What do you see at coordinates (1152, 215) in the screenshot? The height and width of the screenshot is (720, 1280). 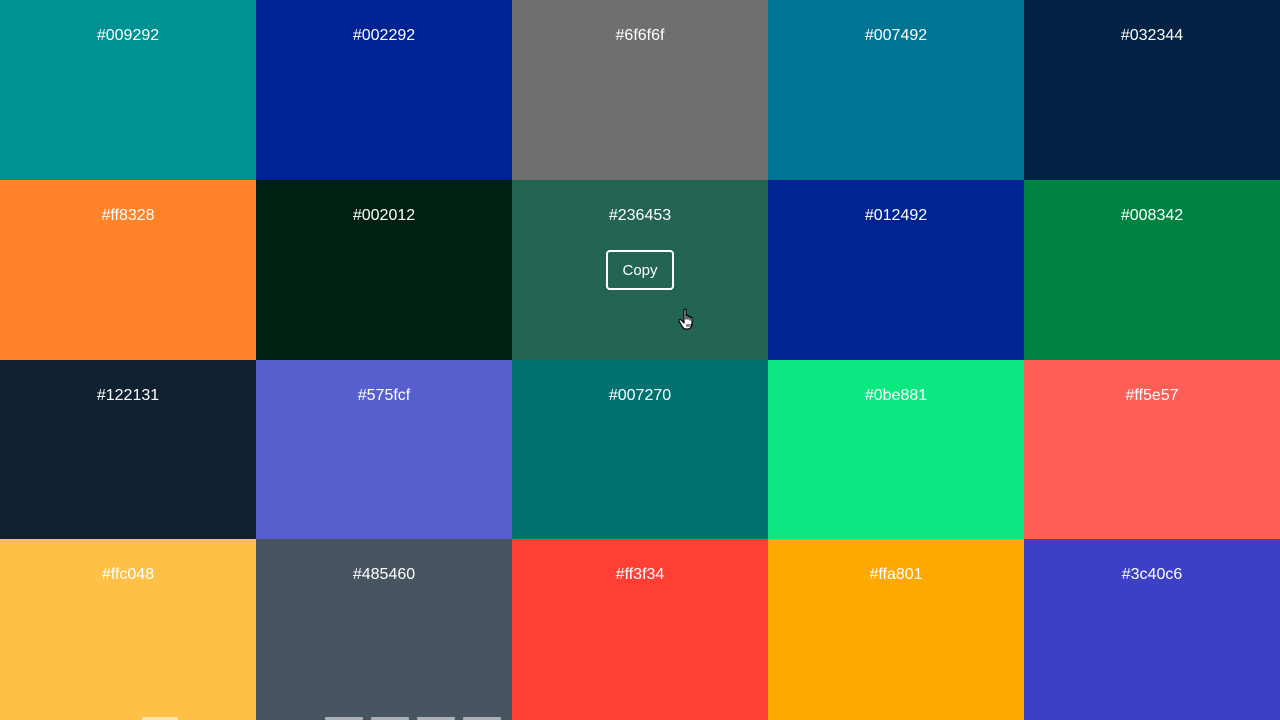 I see `hex-label: #008342` at bounding box center [1152, 215].